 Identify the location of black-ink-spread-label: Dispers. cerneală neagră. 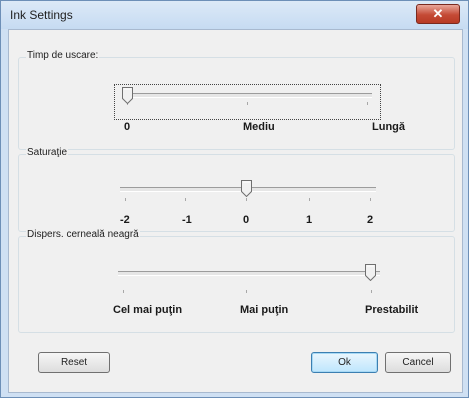
(83, 234).